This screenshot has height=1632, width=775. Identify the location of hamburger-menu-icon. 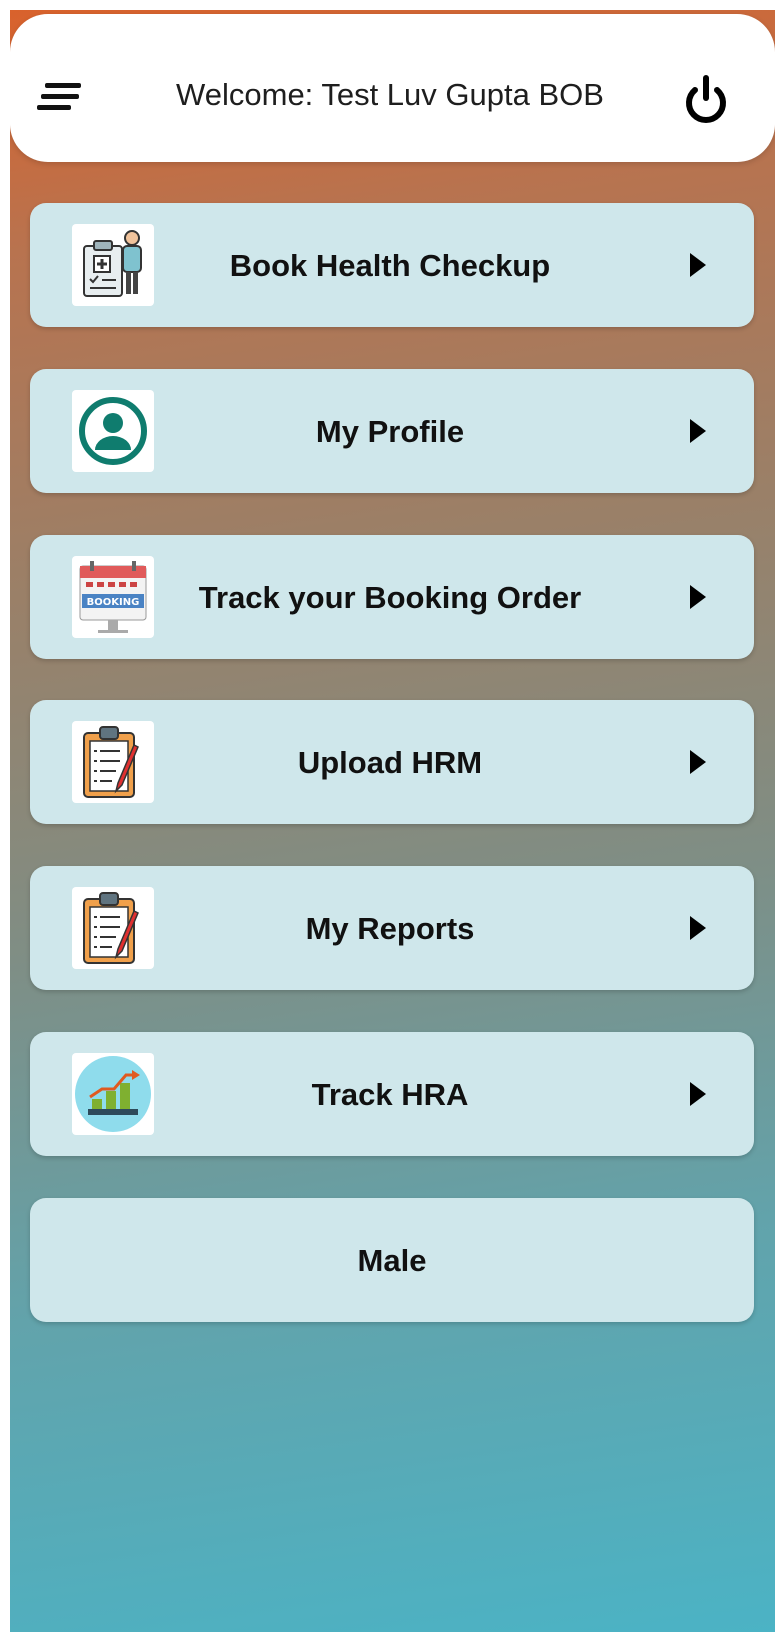
(60, 97).